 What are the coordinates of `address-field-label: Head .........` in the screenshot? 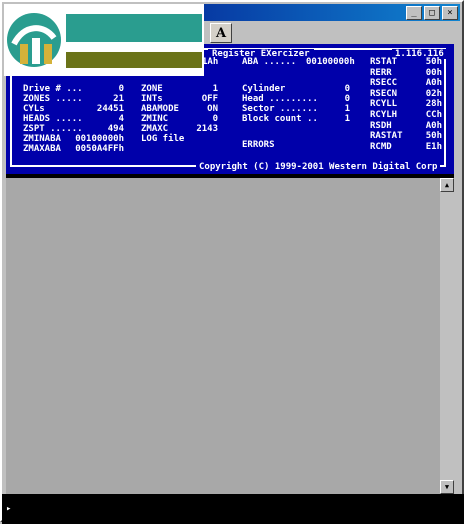 It's located at (280, 99).